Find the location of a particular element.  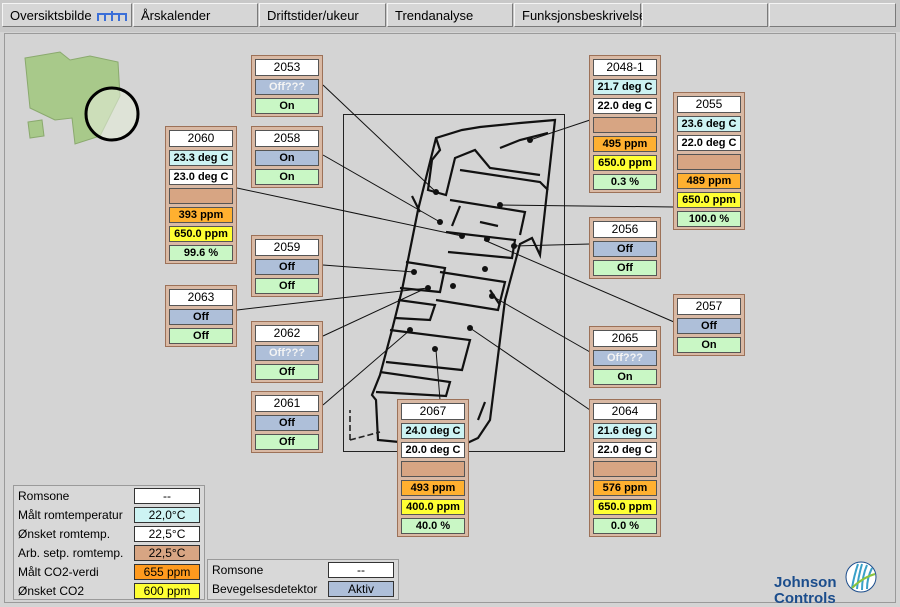

room-2053-card: 2053 Off??? On is located at coordinates (287, 86).